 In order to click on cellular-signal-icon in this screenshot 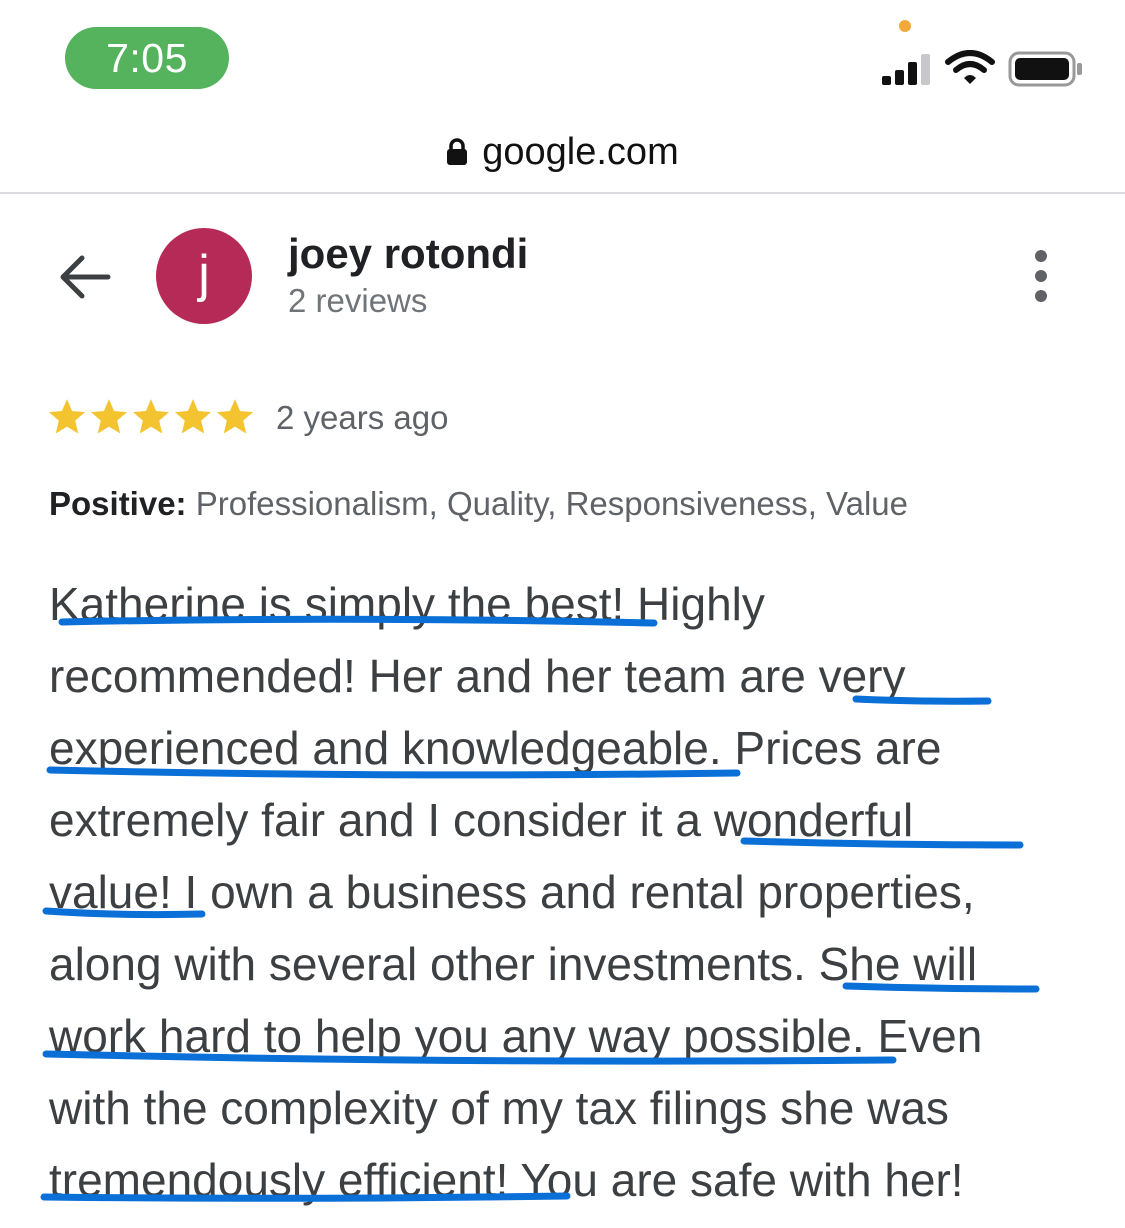, I will do `click(906, 69)`.